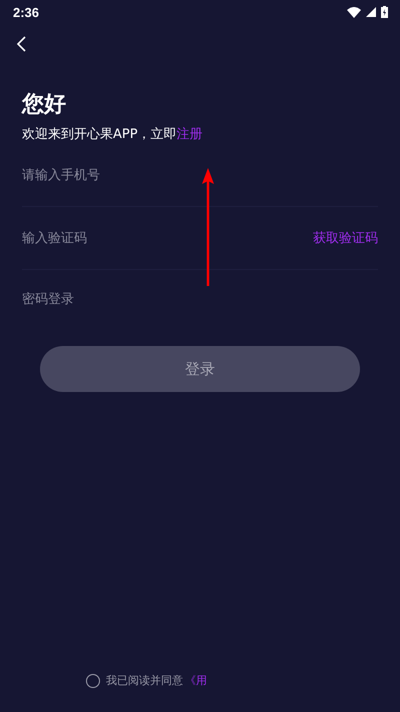 Image resolution: width=400 pixels, height=712 pixels. Describe the element at coordinates (189, 134) in the screenshot. I see `register-link: 注册` at that location.